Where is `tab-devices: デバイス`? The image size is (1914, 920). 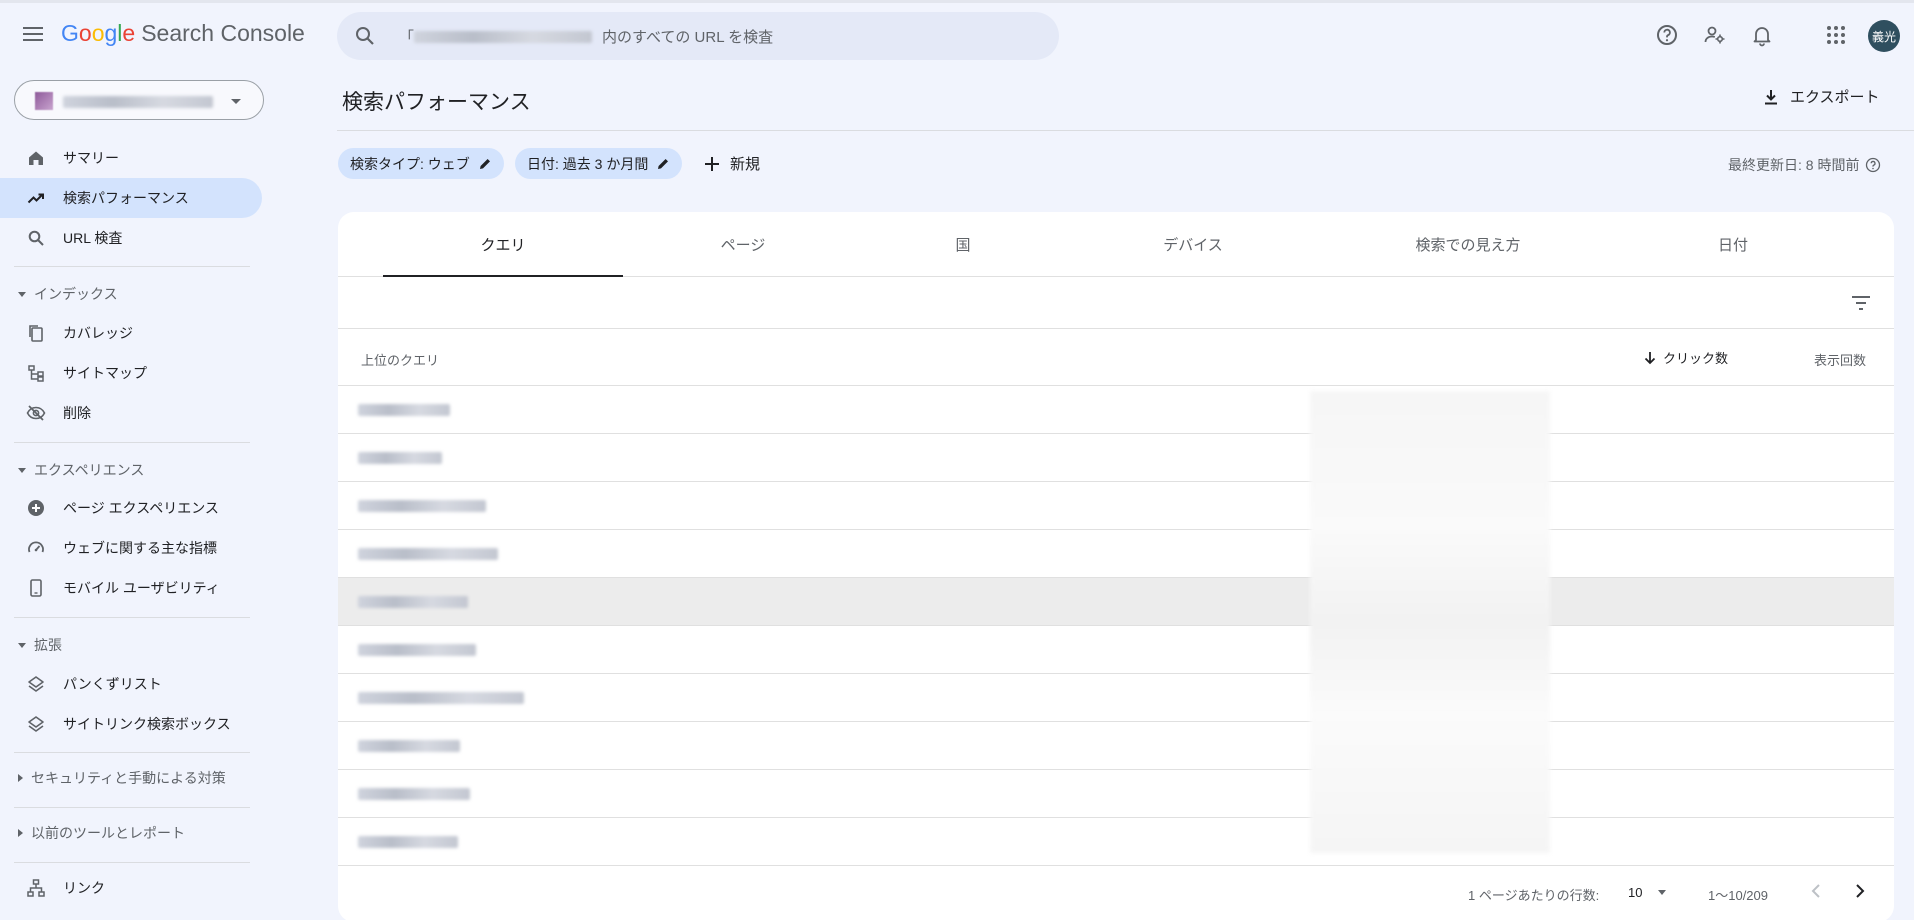 tab-devices: デバイス is located at coordinates (1193, 244).